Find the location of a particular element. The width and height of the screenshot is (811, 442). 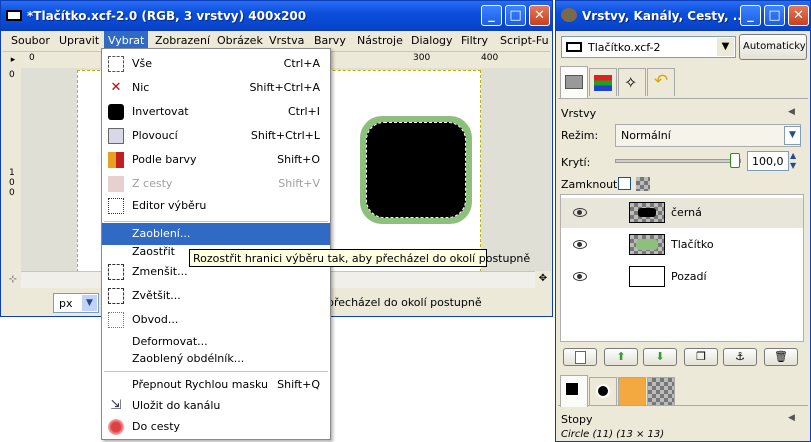

dock-titlebar: Vrstvy, Kanály, Cesty, ... _ □ ✕ is located at coordinates (683, 16).